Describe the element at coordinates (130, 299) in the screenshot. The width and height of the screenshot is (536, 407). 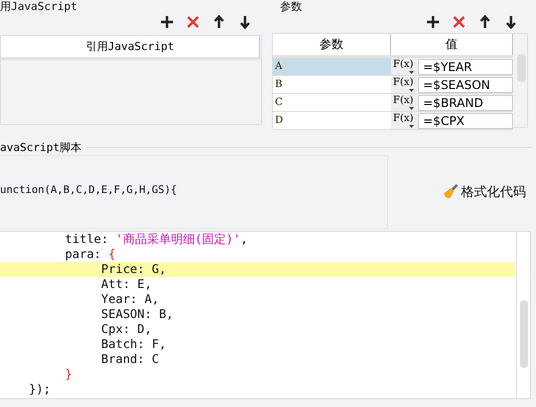
I see `code-line: Year: A,` at that location.